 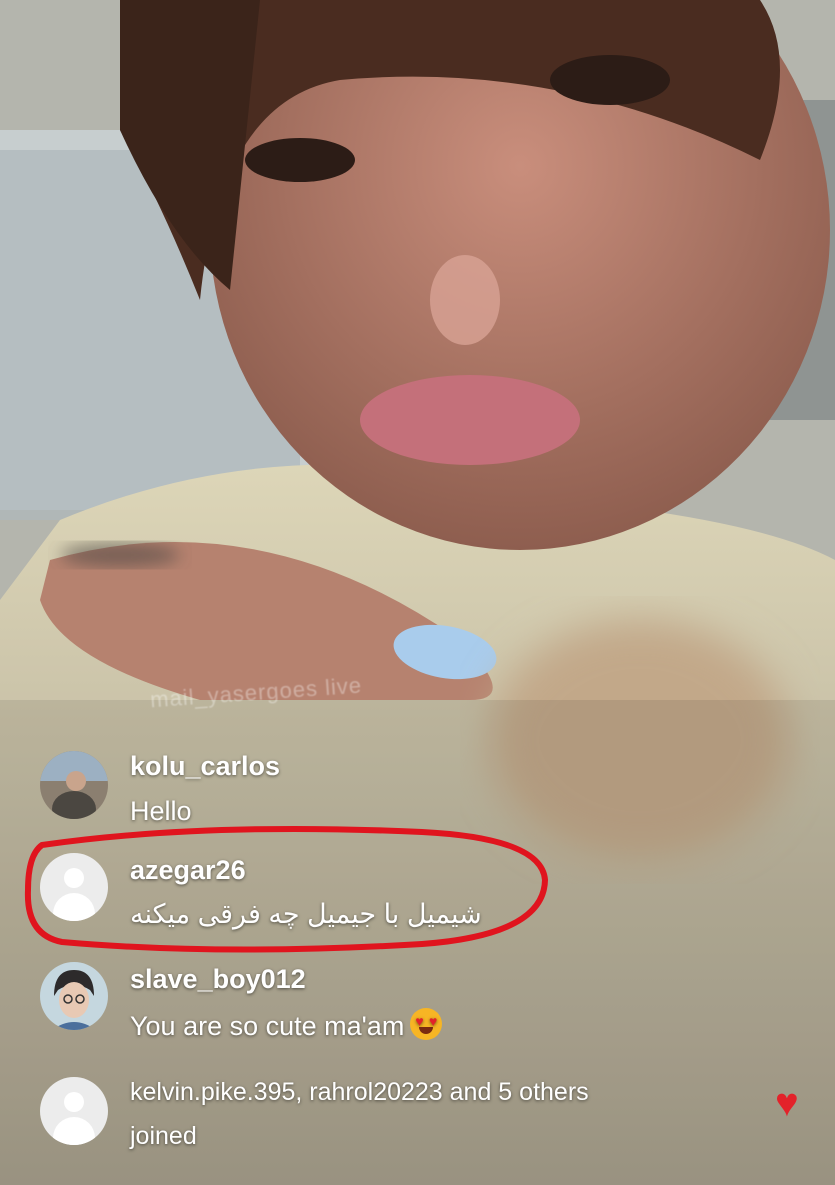 What do you see at coordinates (267, 1026) in the screenshot?
I see `comment-text-content: You are so cute ma'am` at bounding box center [267, 1026].